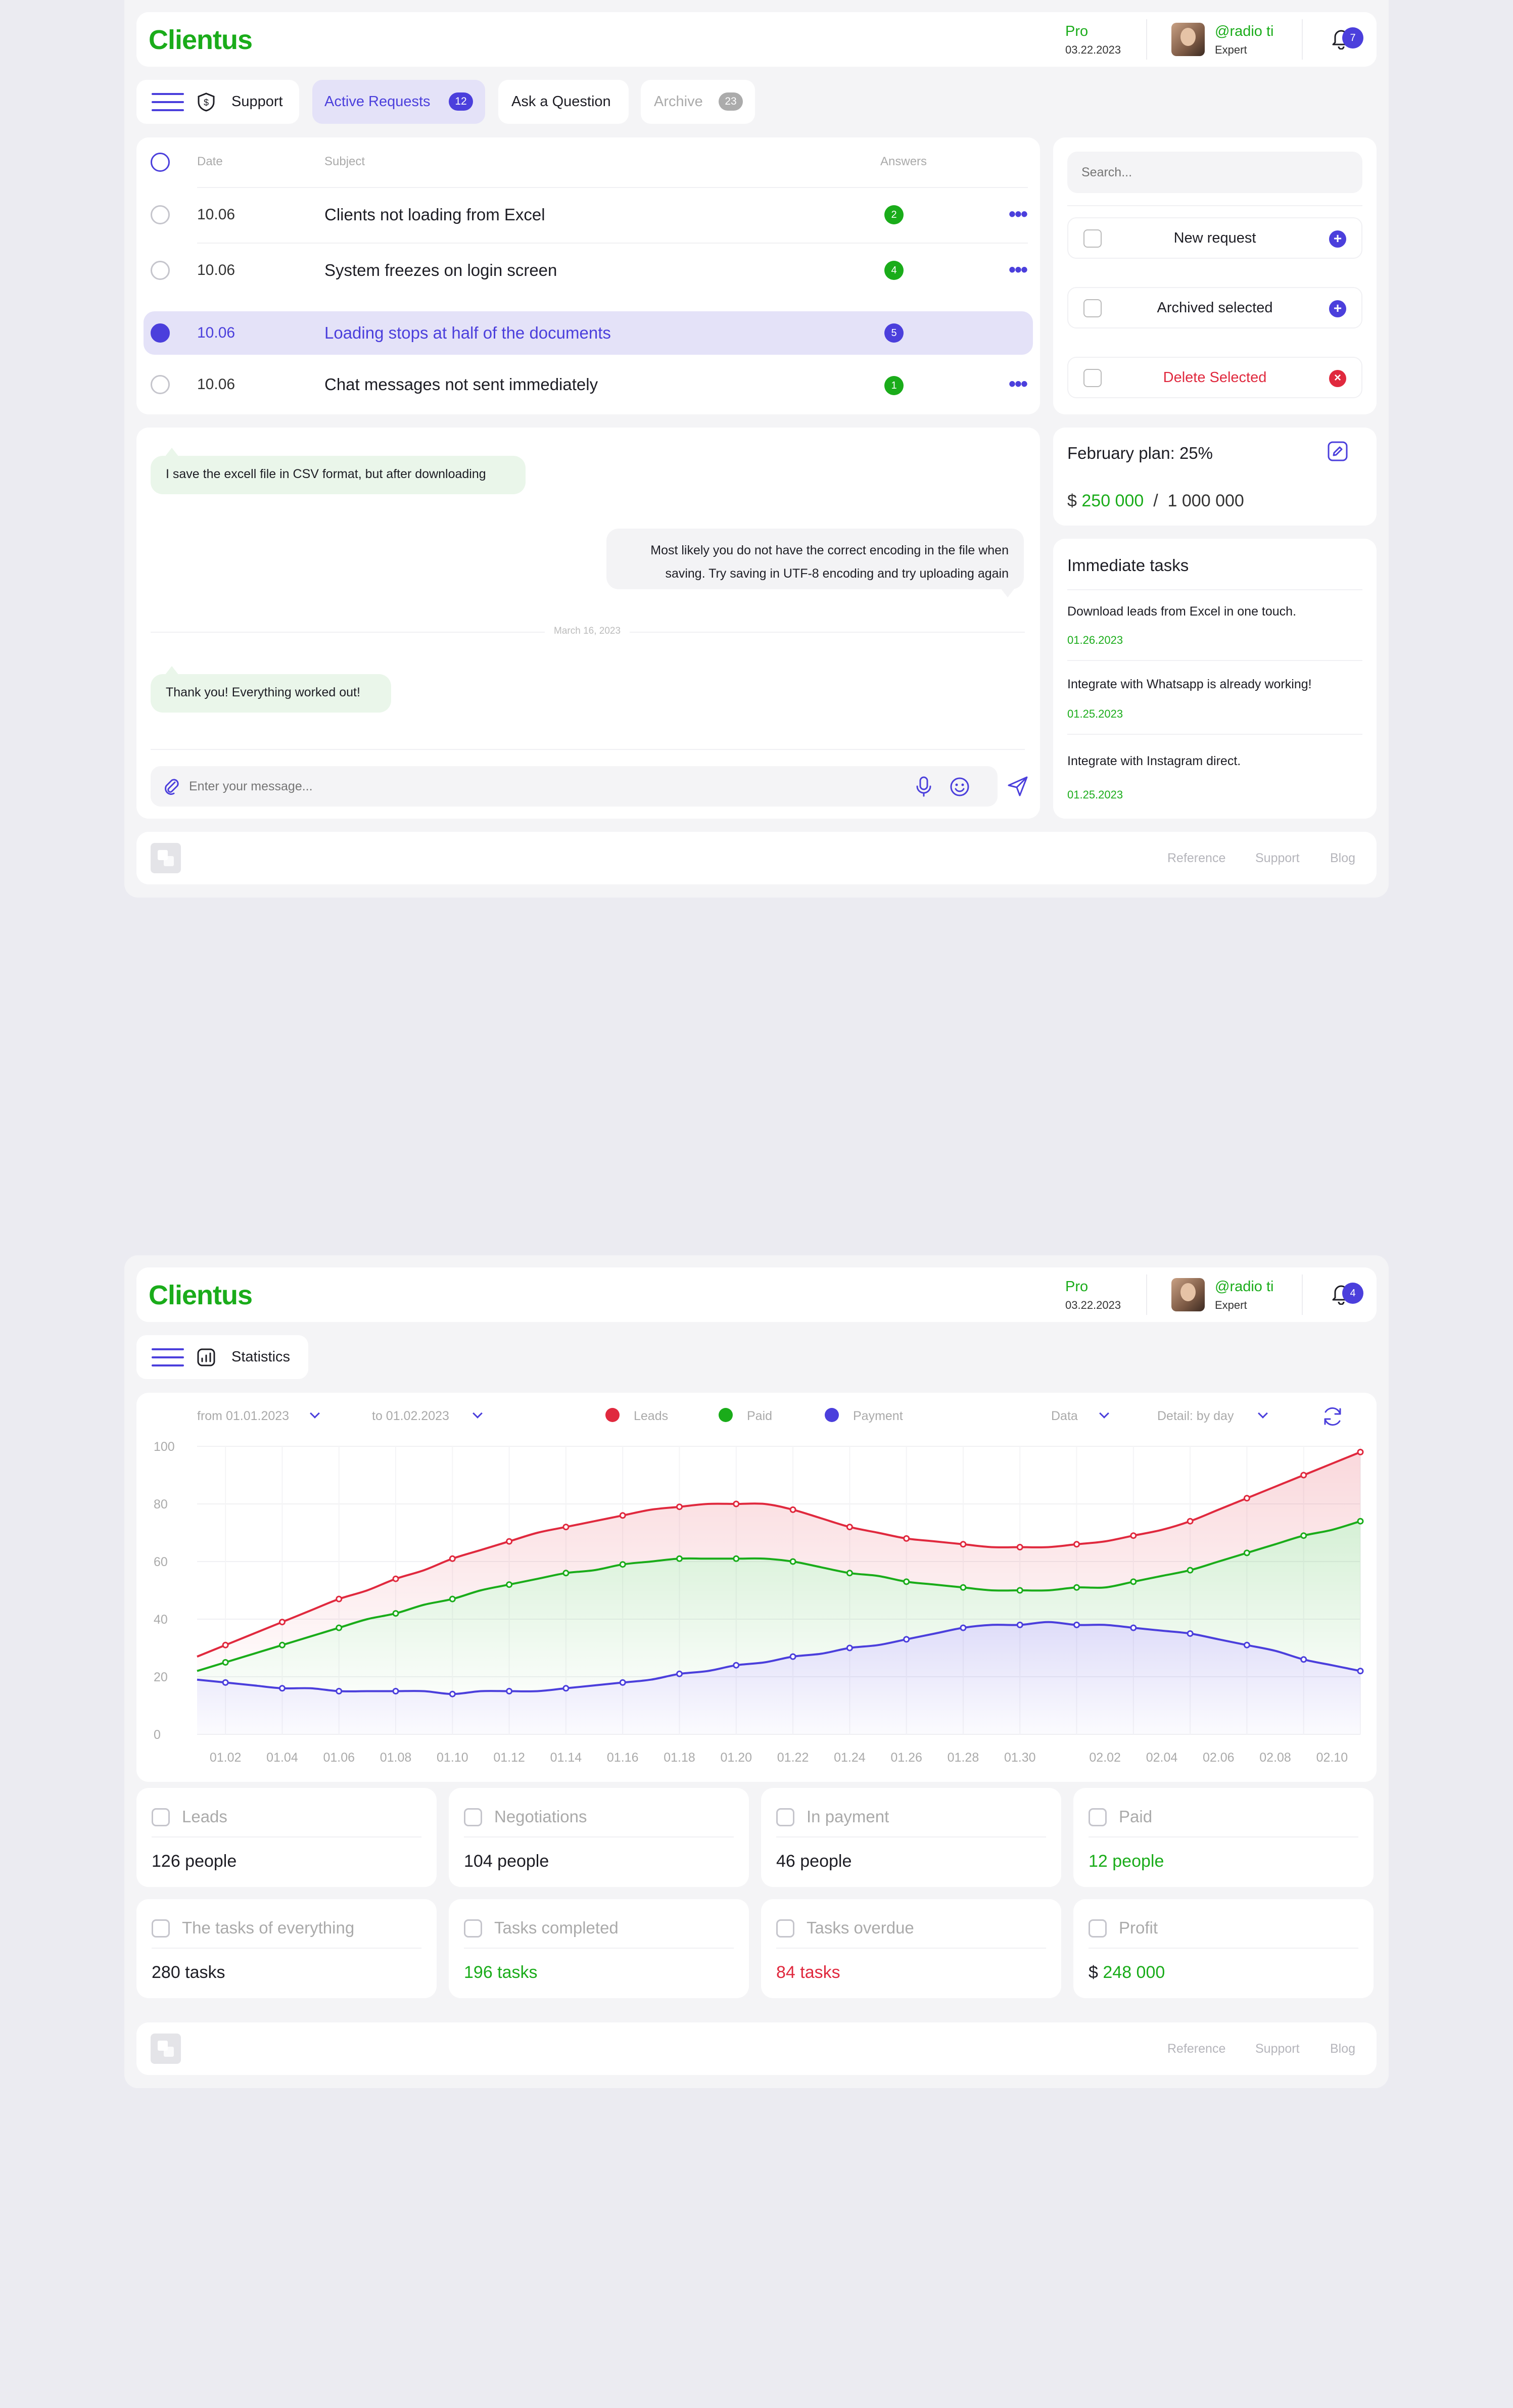 The width and height of the screenshot is (1513, 2408). Describe the element at coordinates (1154, 761) in the screenshot. I see `task-title: Integrate with Instagram direct.` at that location.